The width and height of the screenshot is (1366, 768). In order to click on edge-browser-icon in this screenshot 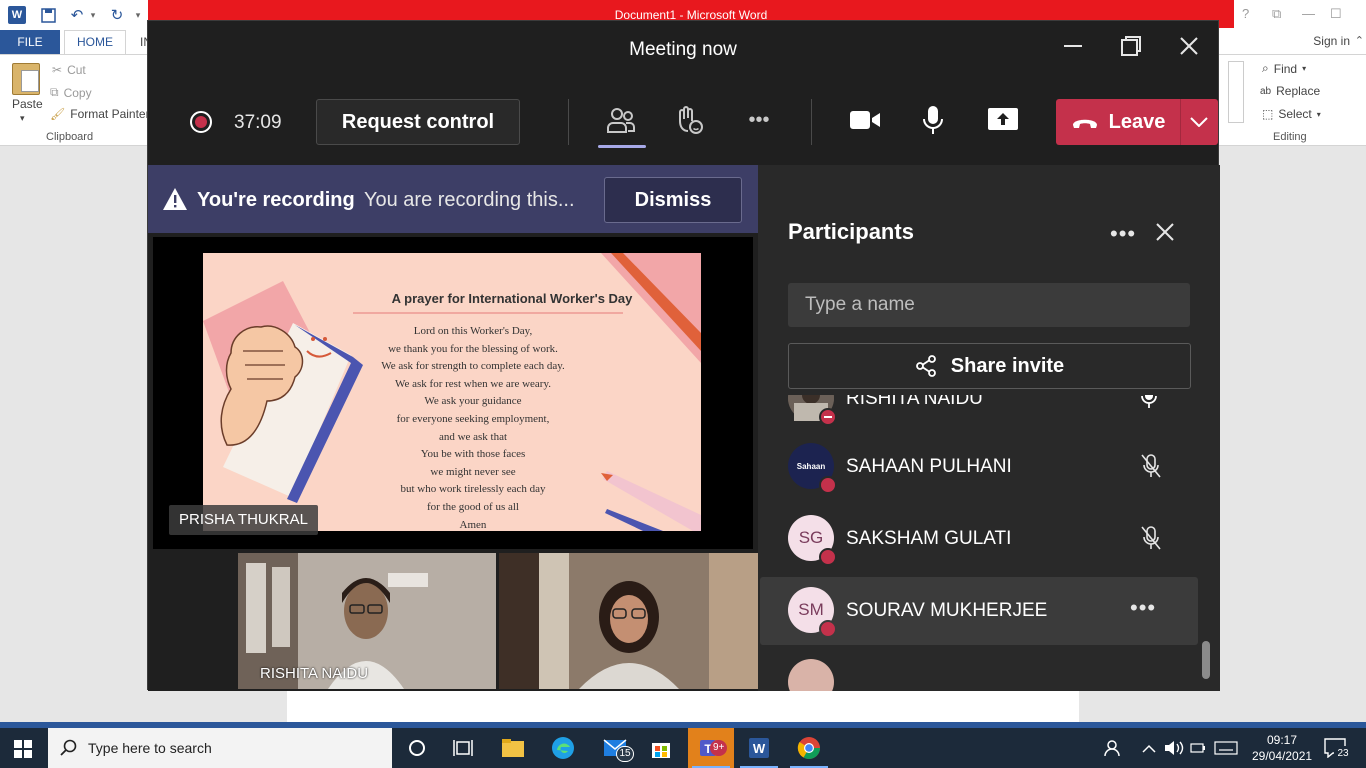, I will do `click(563, 748)`.